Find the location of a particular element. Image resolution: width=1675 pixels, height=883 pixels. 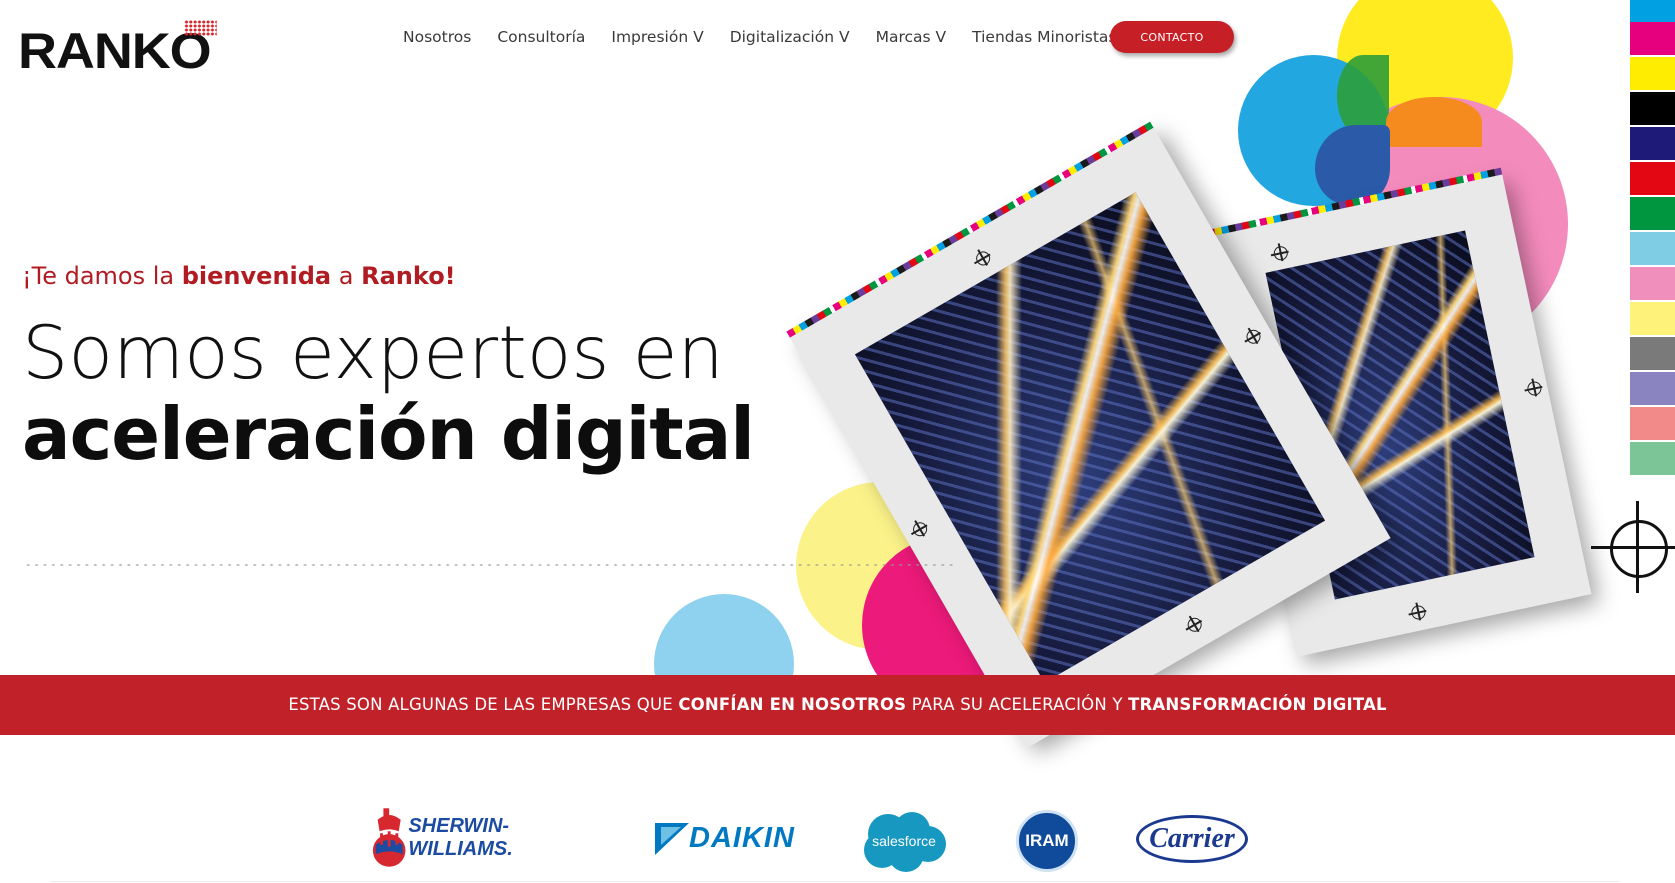

nav-item-marcas: Marcas V is located at coordinates (911, 37).